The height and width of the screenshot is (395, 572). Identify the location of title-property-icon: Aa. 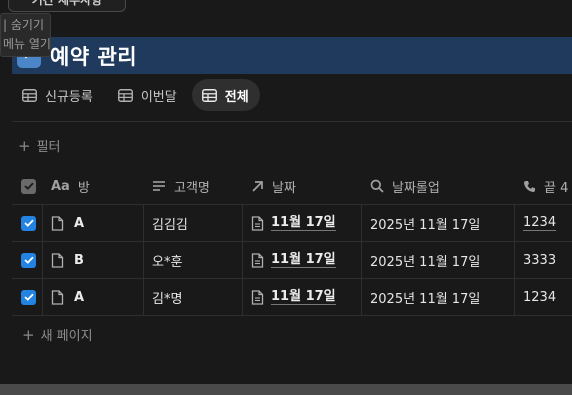
(60, 186).